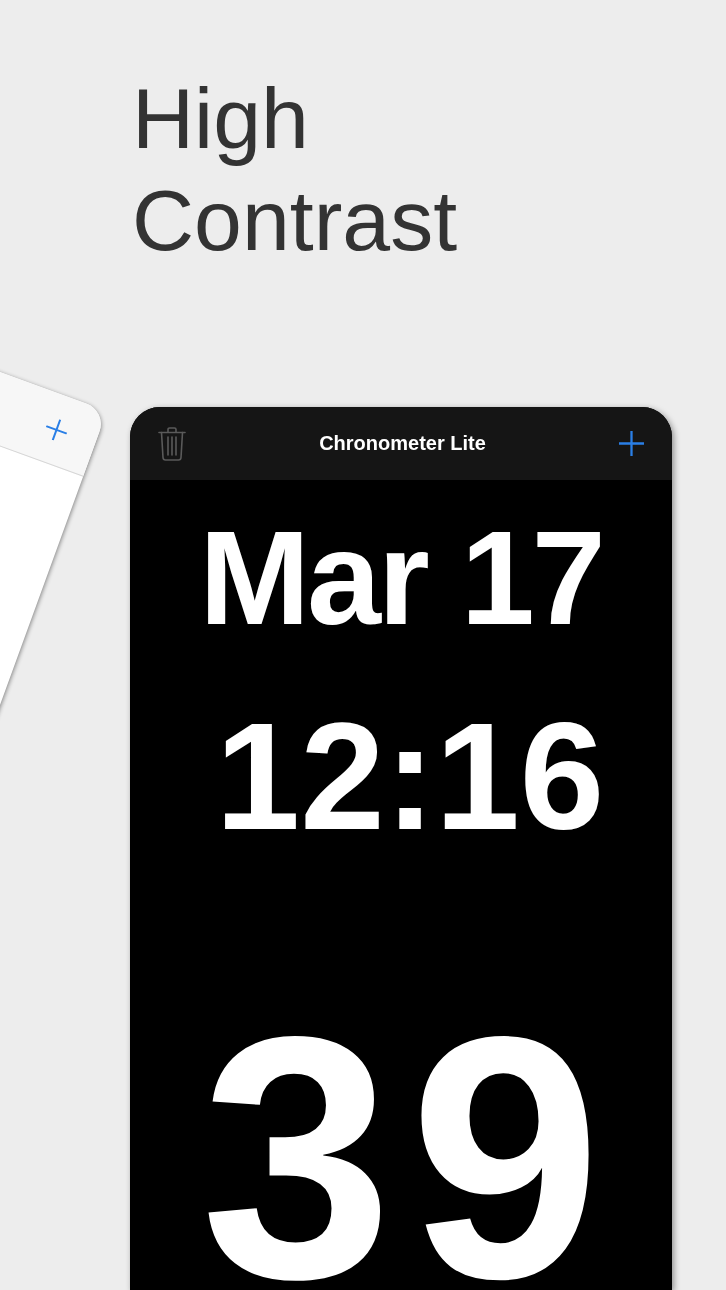 This screenshot has height=1290, width=726. Describe the element at coordinates (409, 1158) in the screenshot. I see `seconds-display: 39` at that location.